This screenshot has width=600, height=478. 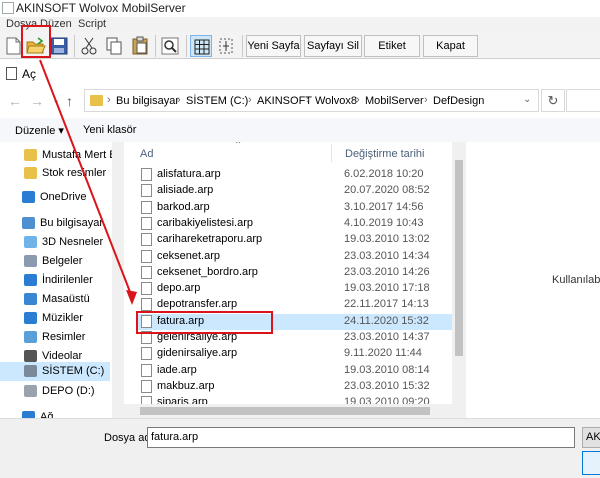 I want to click on video-icon, so click(x=30, y=356).